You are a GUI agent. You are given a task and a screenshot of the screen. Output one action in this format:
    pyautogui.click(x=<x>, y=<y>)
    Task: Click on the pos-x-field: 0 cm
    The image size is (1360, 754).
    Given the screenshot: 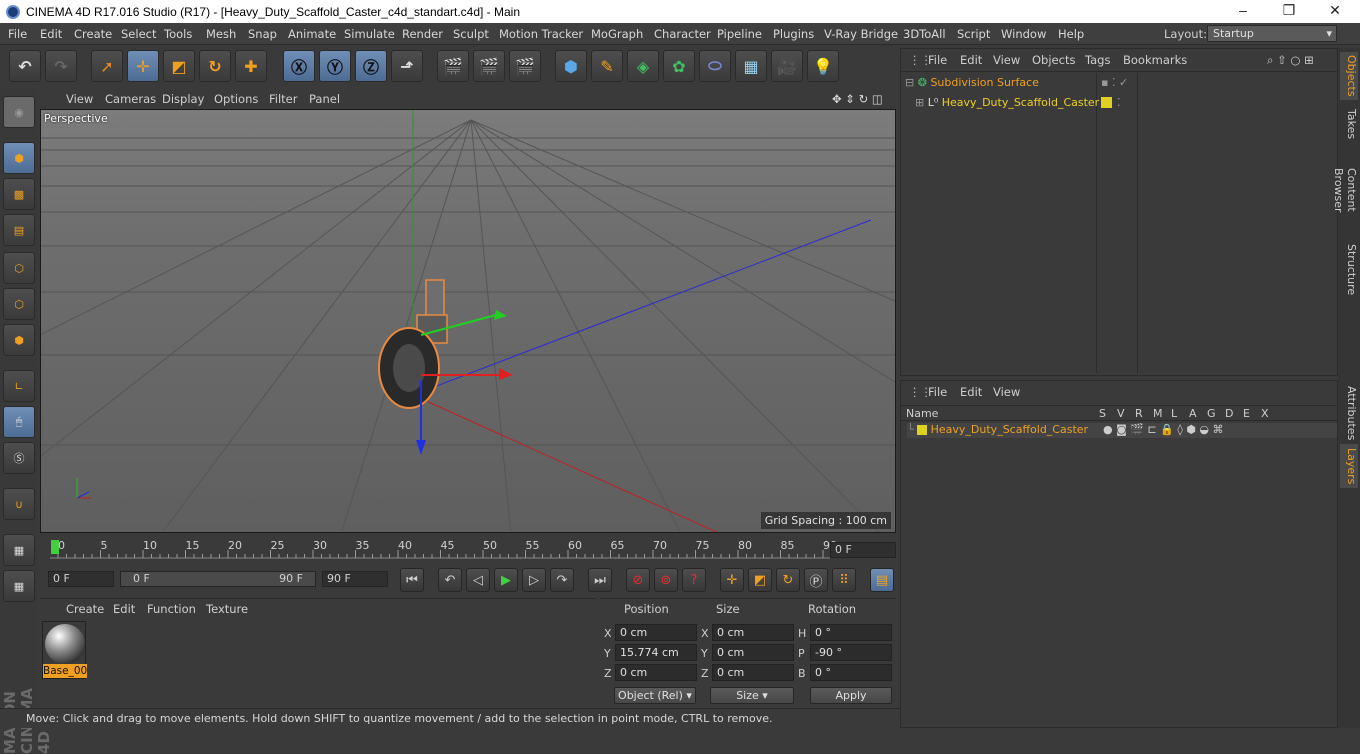 What is the action you would take?
    pyautogui.click(x=656, y=632)
    